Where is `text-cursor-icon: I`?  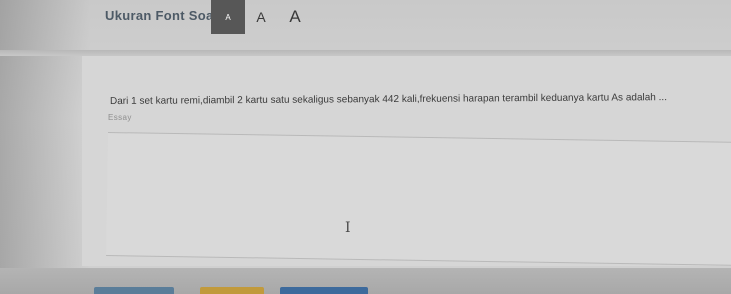 text-cursor-icon: I is located at coordinates (348, 228).